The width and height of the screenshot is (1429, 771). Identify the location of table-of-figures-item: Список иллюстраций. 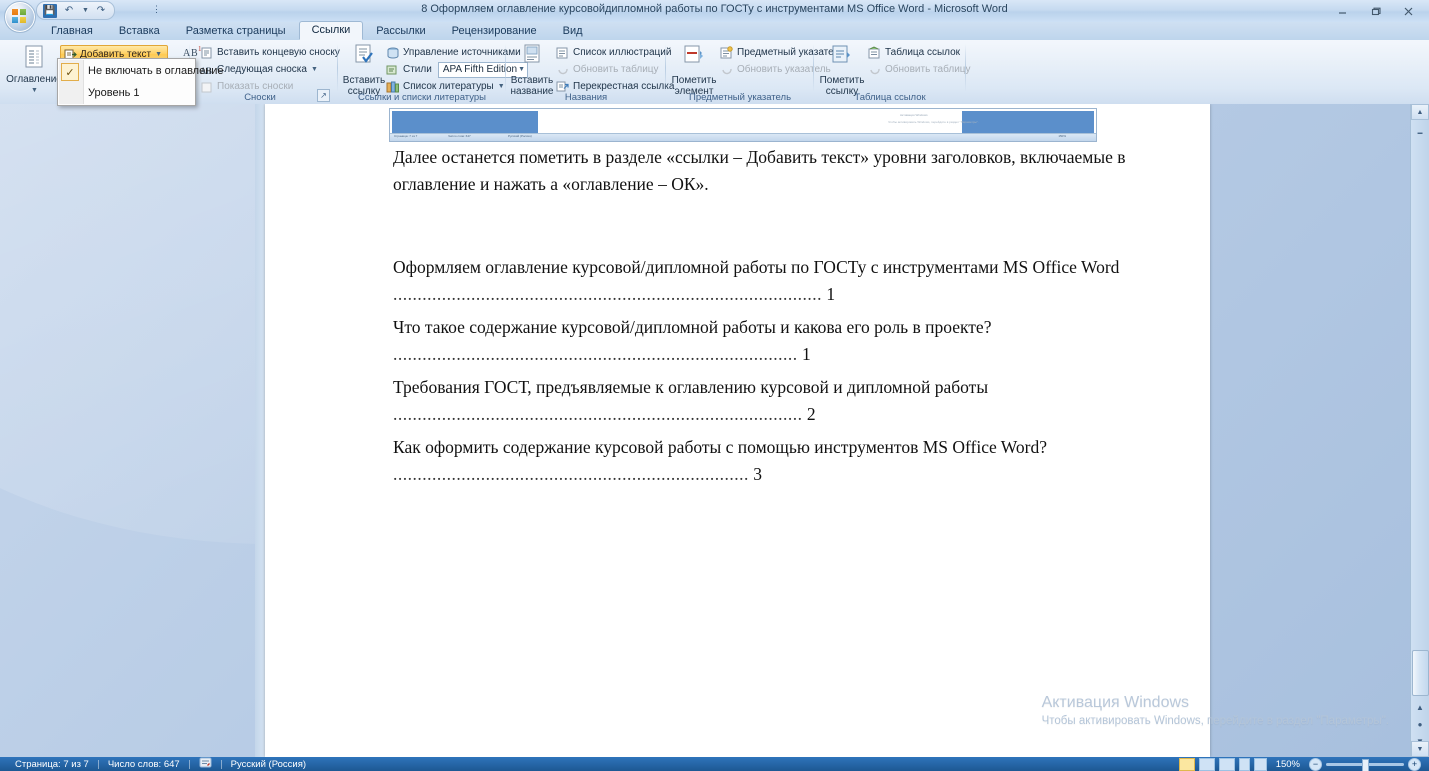
(613, 52).